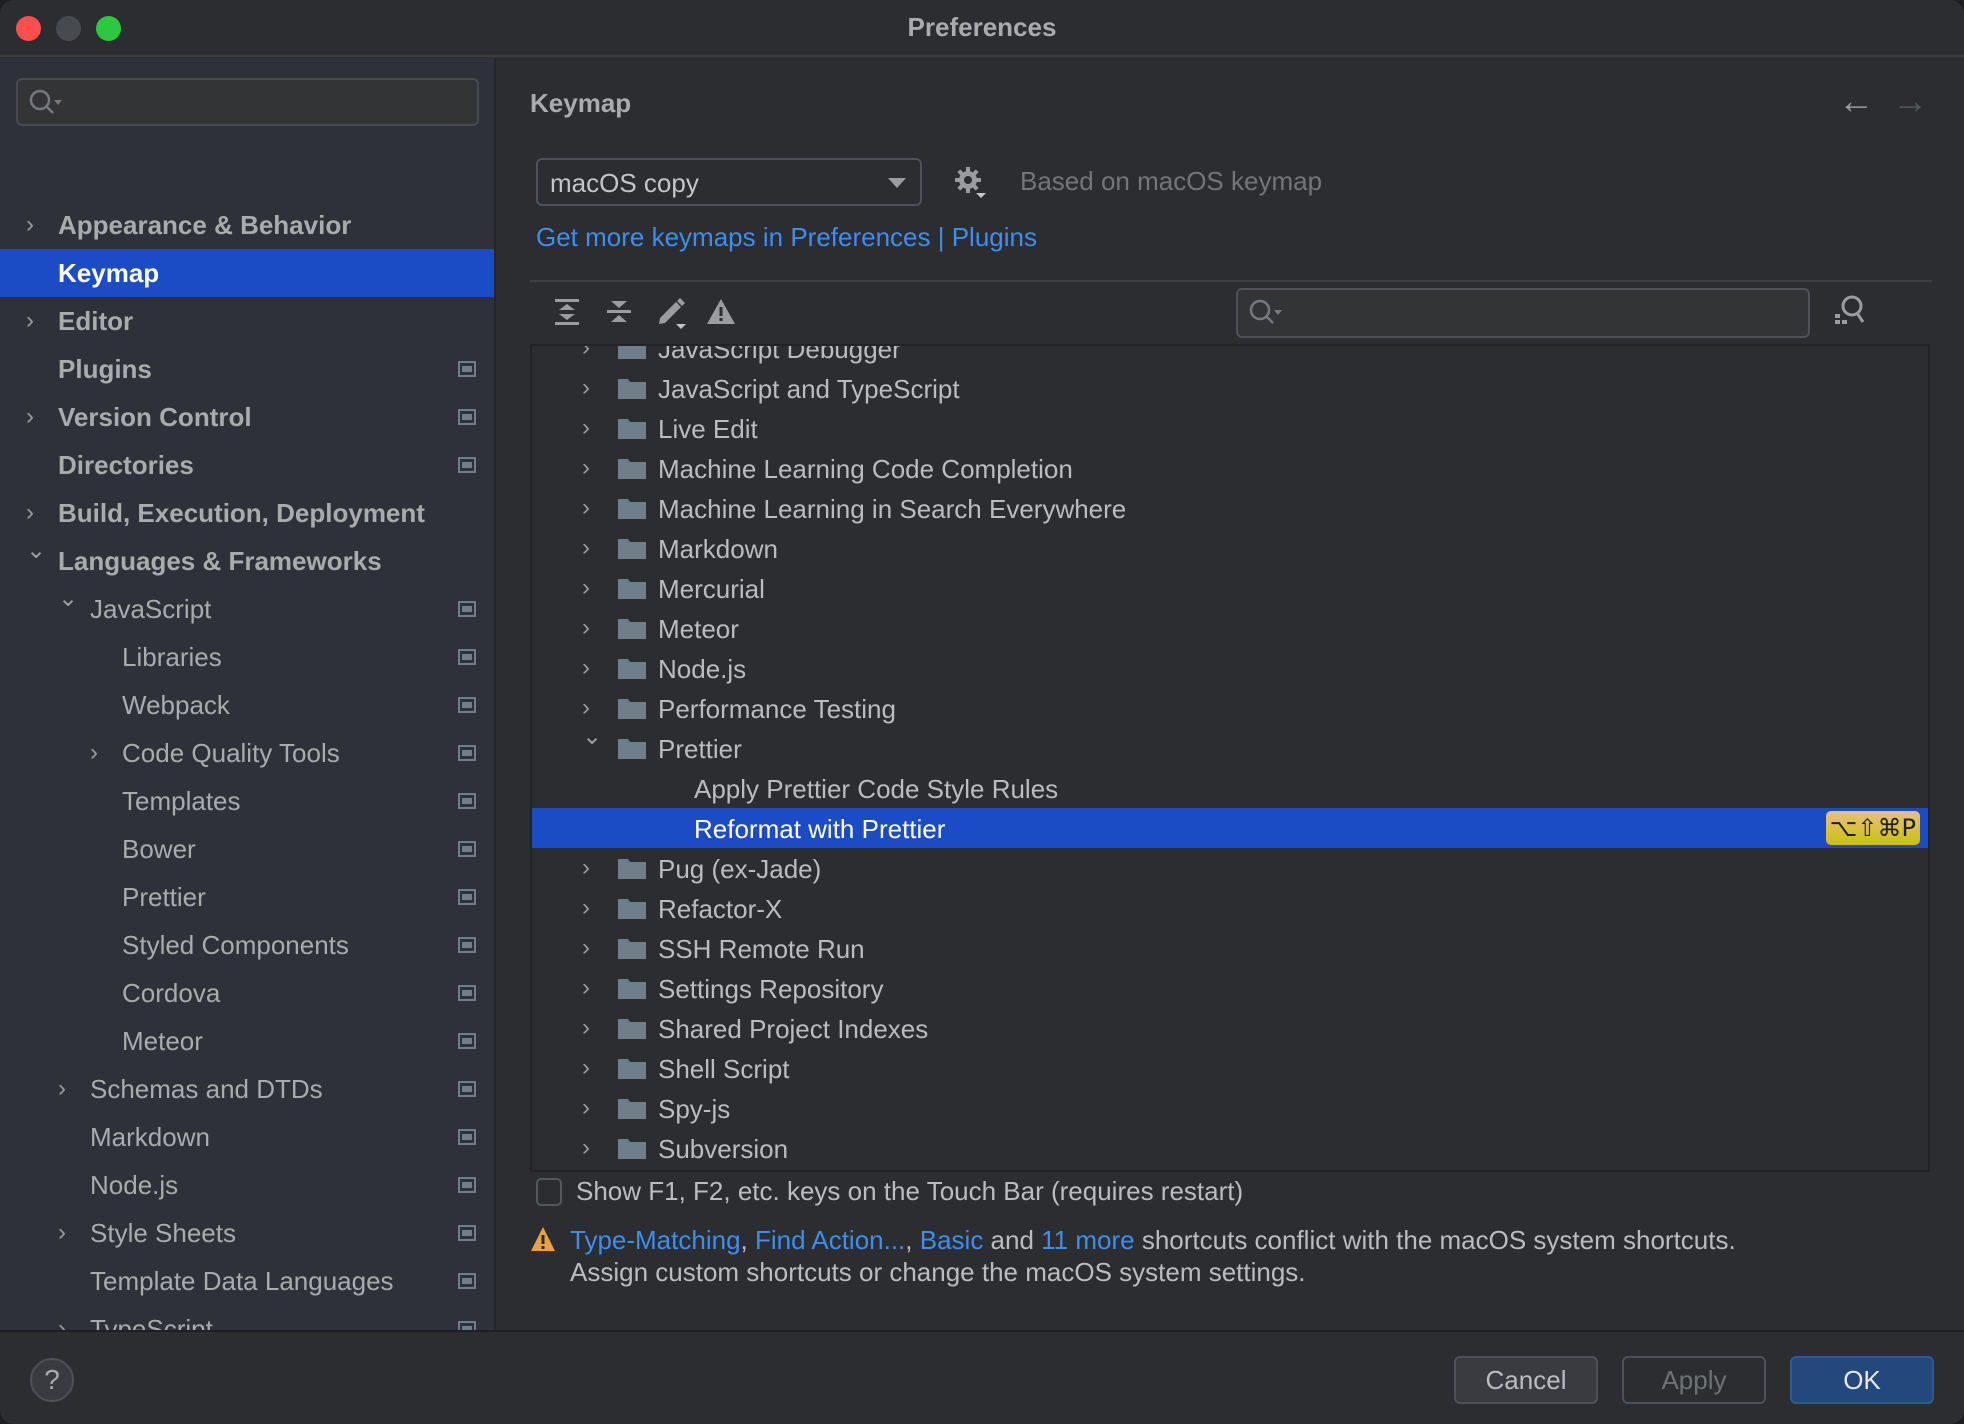  What do you see at coordinates (1526, 1380) in the screenshot?
I see `cancel-button: Cancel` at bounding box center [1526, 1380].